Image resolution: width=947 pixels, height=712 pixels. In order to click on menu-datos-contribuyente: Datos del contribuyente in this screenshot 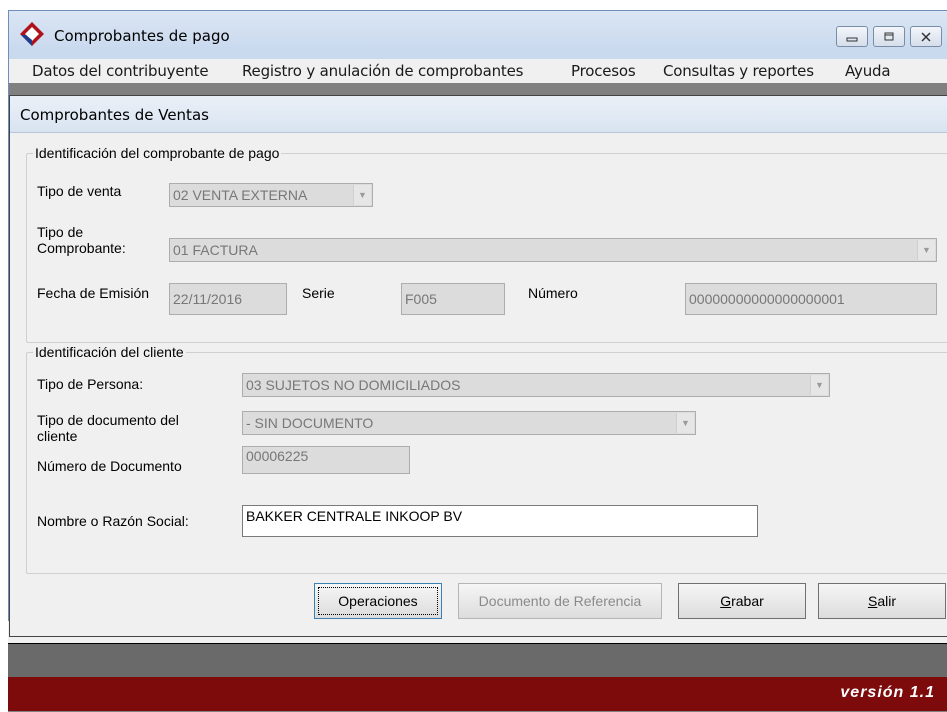, I will do `click(120, 71)`.